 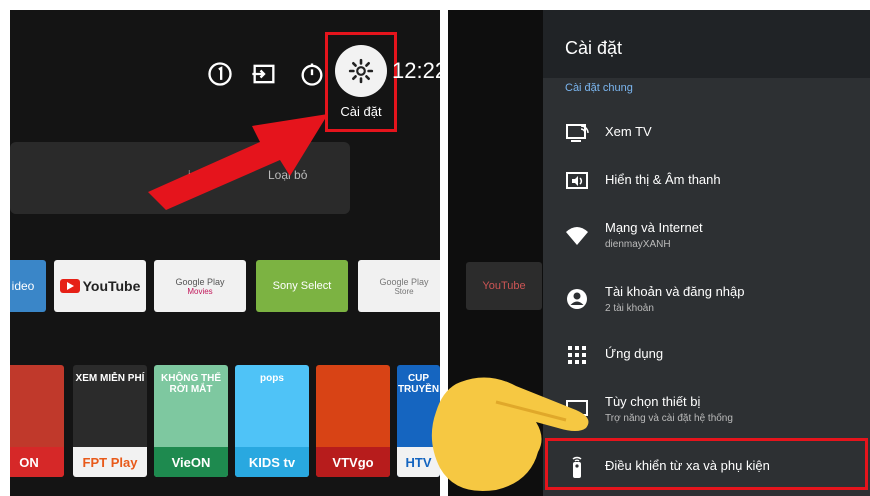 What do you see at coordinates (577, 181) in the screenshot?
I see `display-sound-icon` at bounding box center [577, 181].